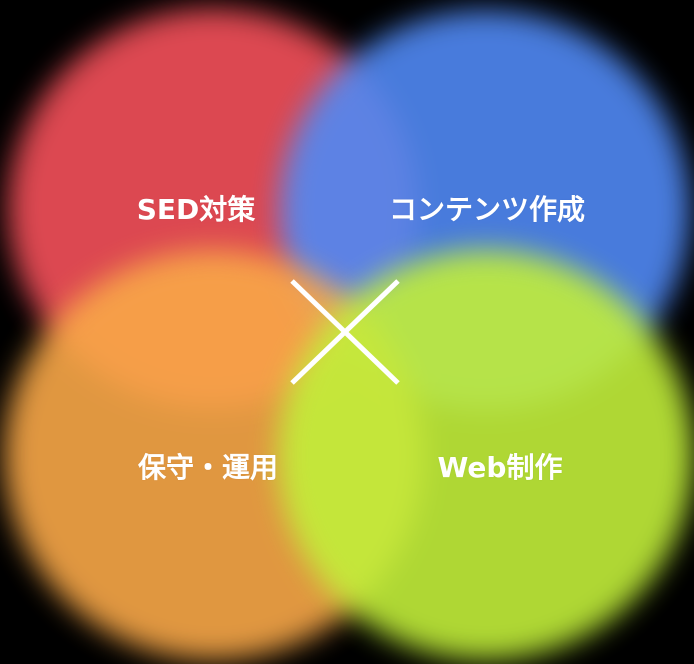  Describe the element at coordinates (196, 209) in the screenshot. I see `seo-label: SED対策` at that location.